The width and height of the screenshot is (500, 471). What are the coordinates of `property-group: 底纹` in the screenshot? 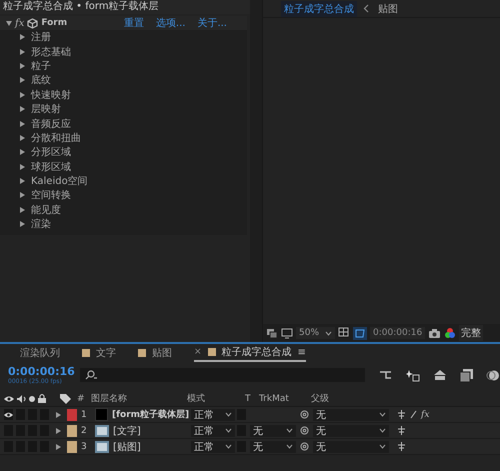 It's located at (41, 80).